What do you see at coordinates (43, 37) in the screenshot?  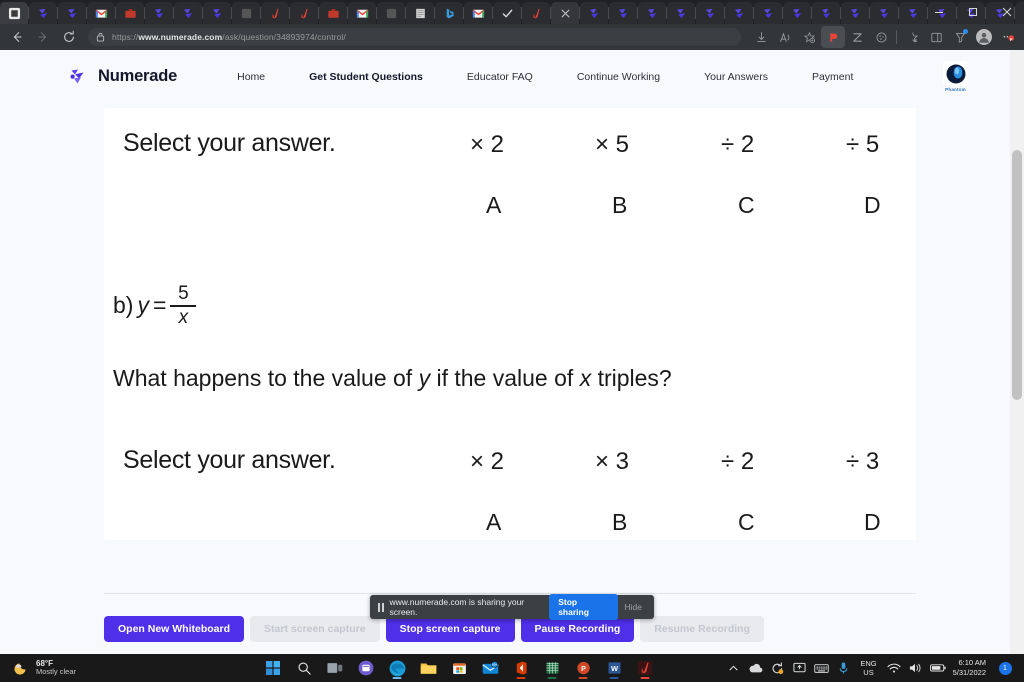 I see `forward-icon` at bounding box center [43, 37].